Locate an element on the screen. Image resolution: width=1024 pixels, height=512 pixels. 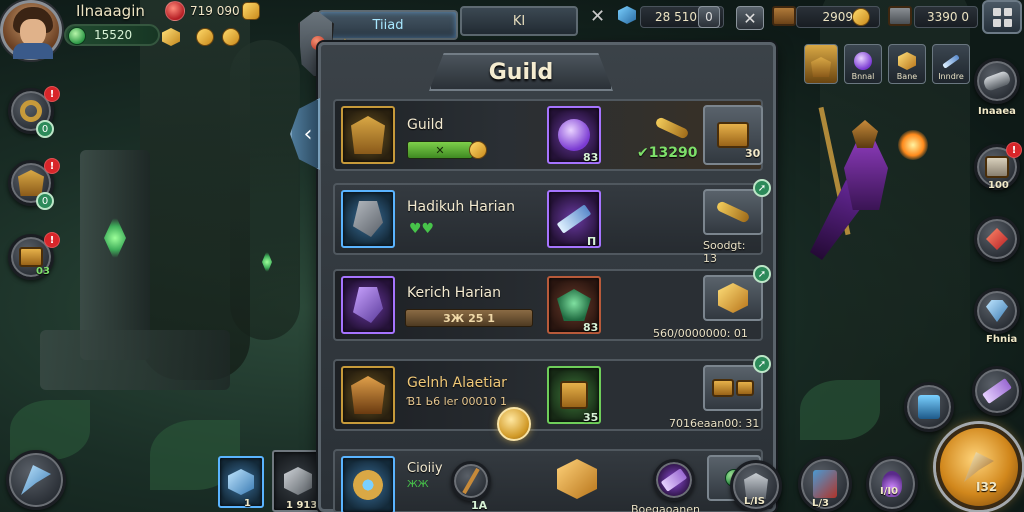
gold-coin-icon is located at coordinates (514, 424).